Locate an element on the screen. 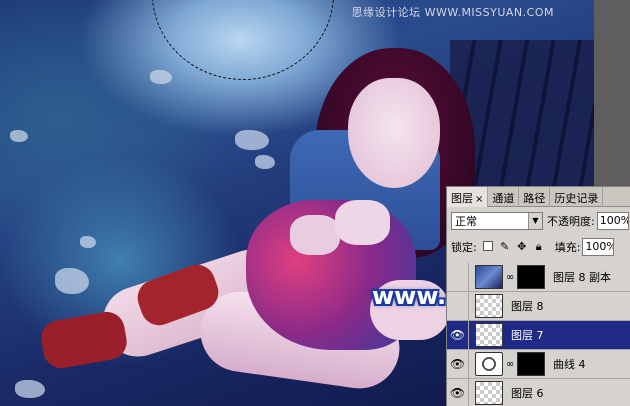 This screenshot has height=406, width=630. layer-list: ∞ 图层 8 副本 图层 8 👁︎ 图层 7 👁︎ ∞ 曲线 4 👁︎ 图层 6 is located at coordinates (538, 334).